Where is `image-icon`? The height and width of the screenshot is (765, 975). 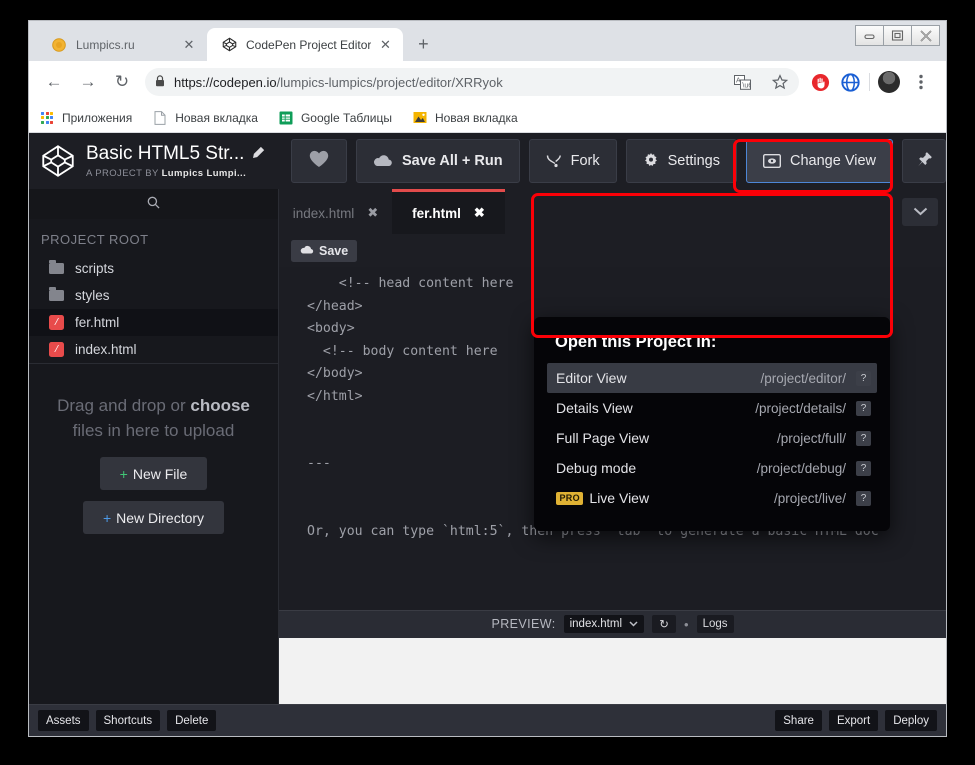
image-icon is located at coordinates (420, 118).